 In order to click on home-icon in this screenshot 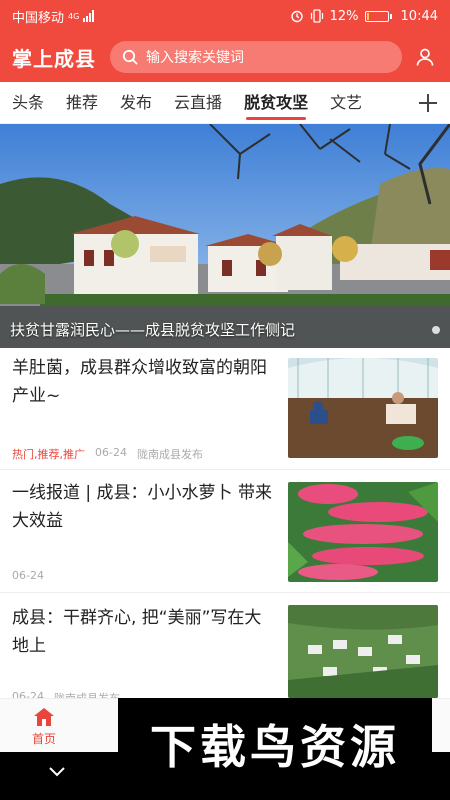, I will do `click(44, 717)`.